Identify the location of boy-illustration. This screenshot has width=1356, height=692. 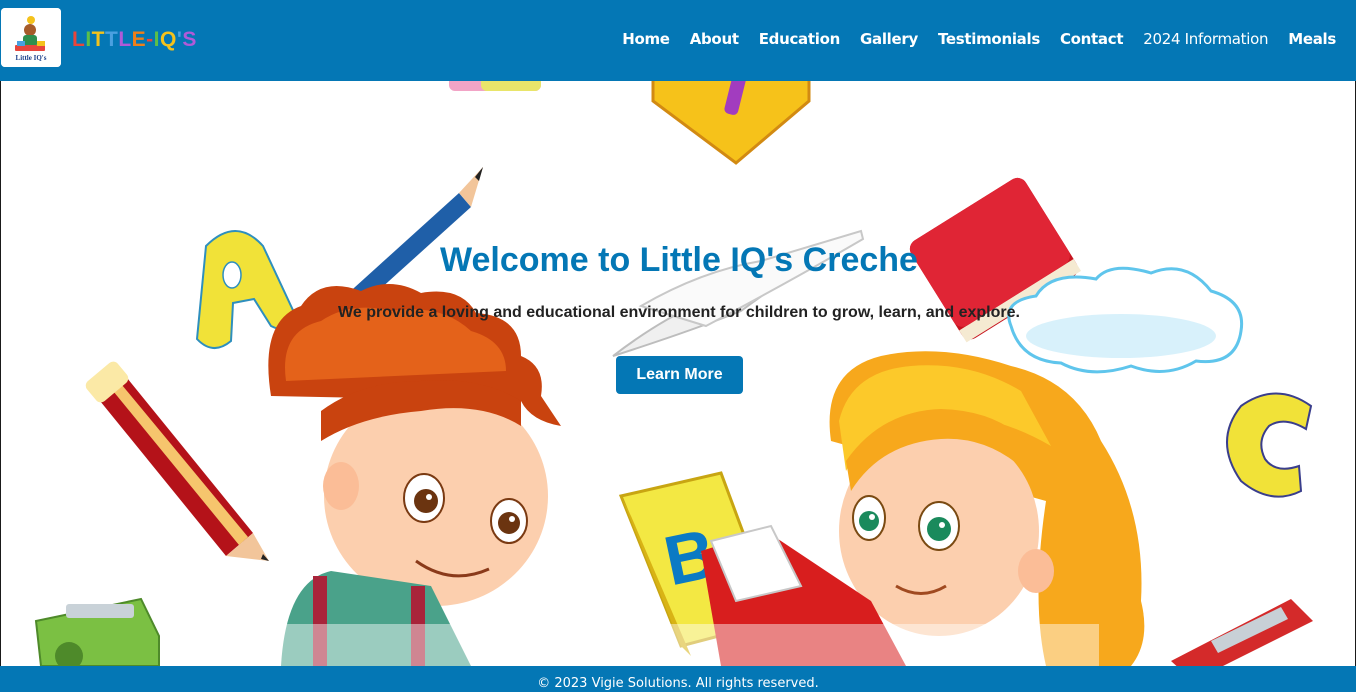
(414, 474).